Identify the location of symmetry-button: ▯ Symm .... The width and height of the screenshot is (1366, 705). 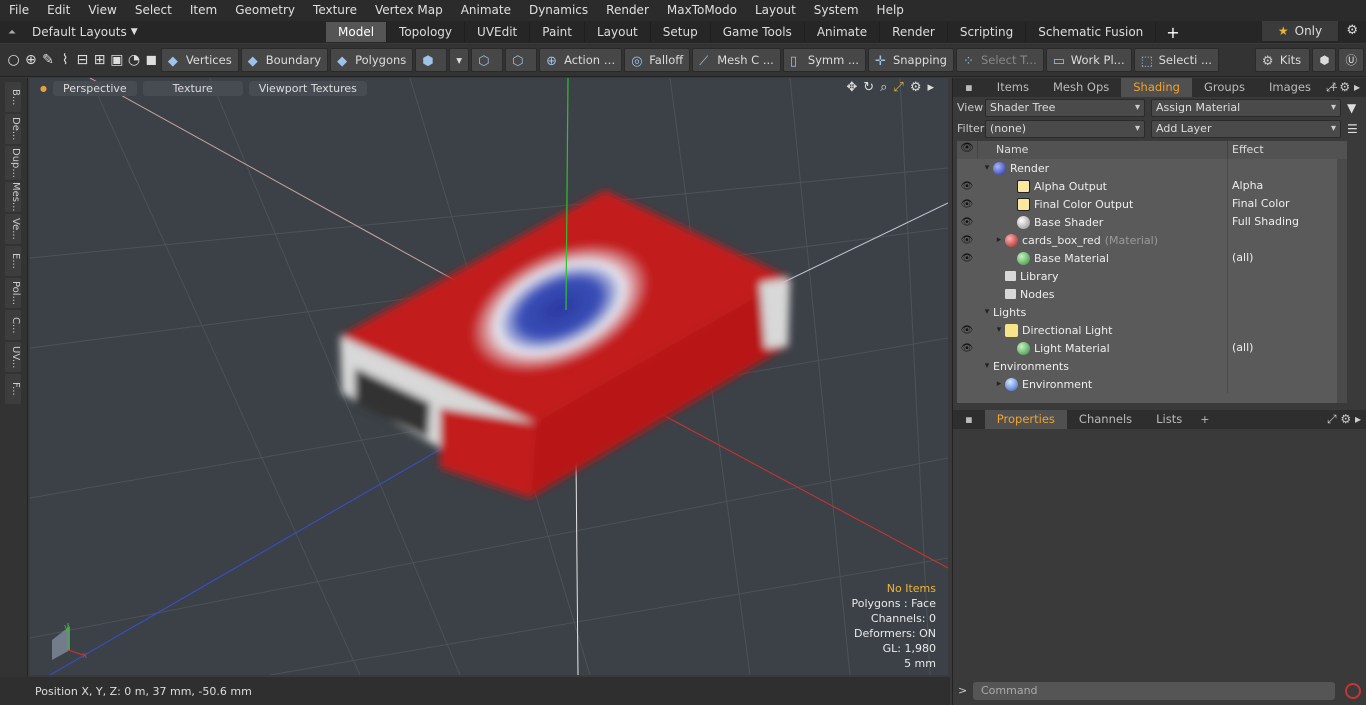
(824, 60).